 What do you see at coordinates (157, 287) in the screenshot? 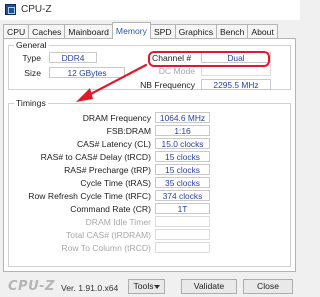
I see `dropdown-arrow-icon` at bounding box center [157, 287].